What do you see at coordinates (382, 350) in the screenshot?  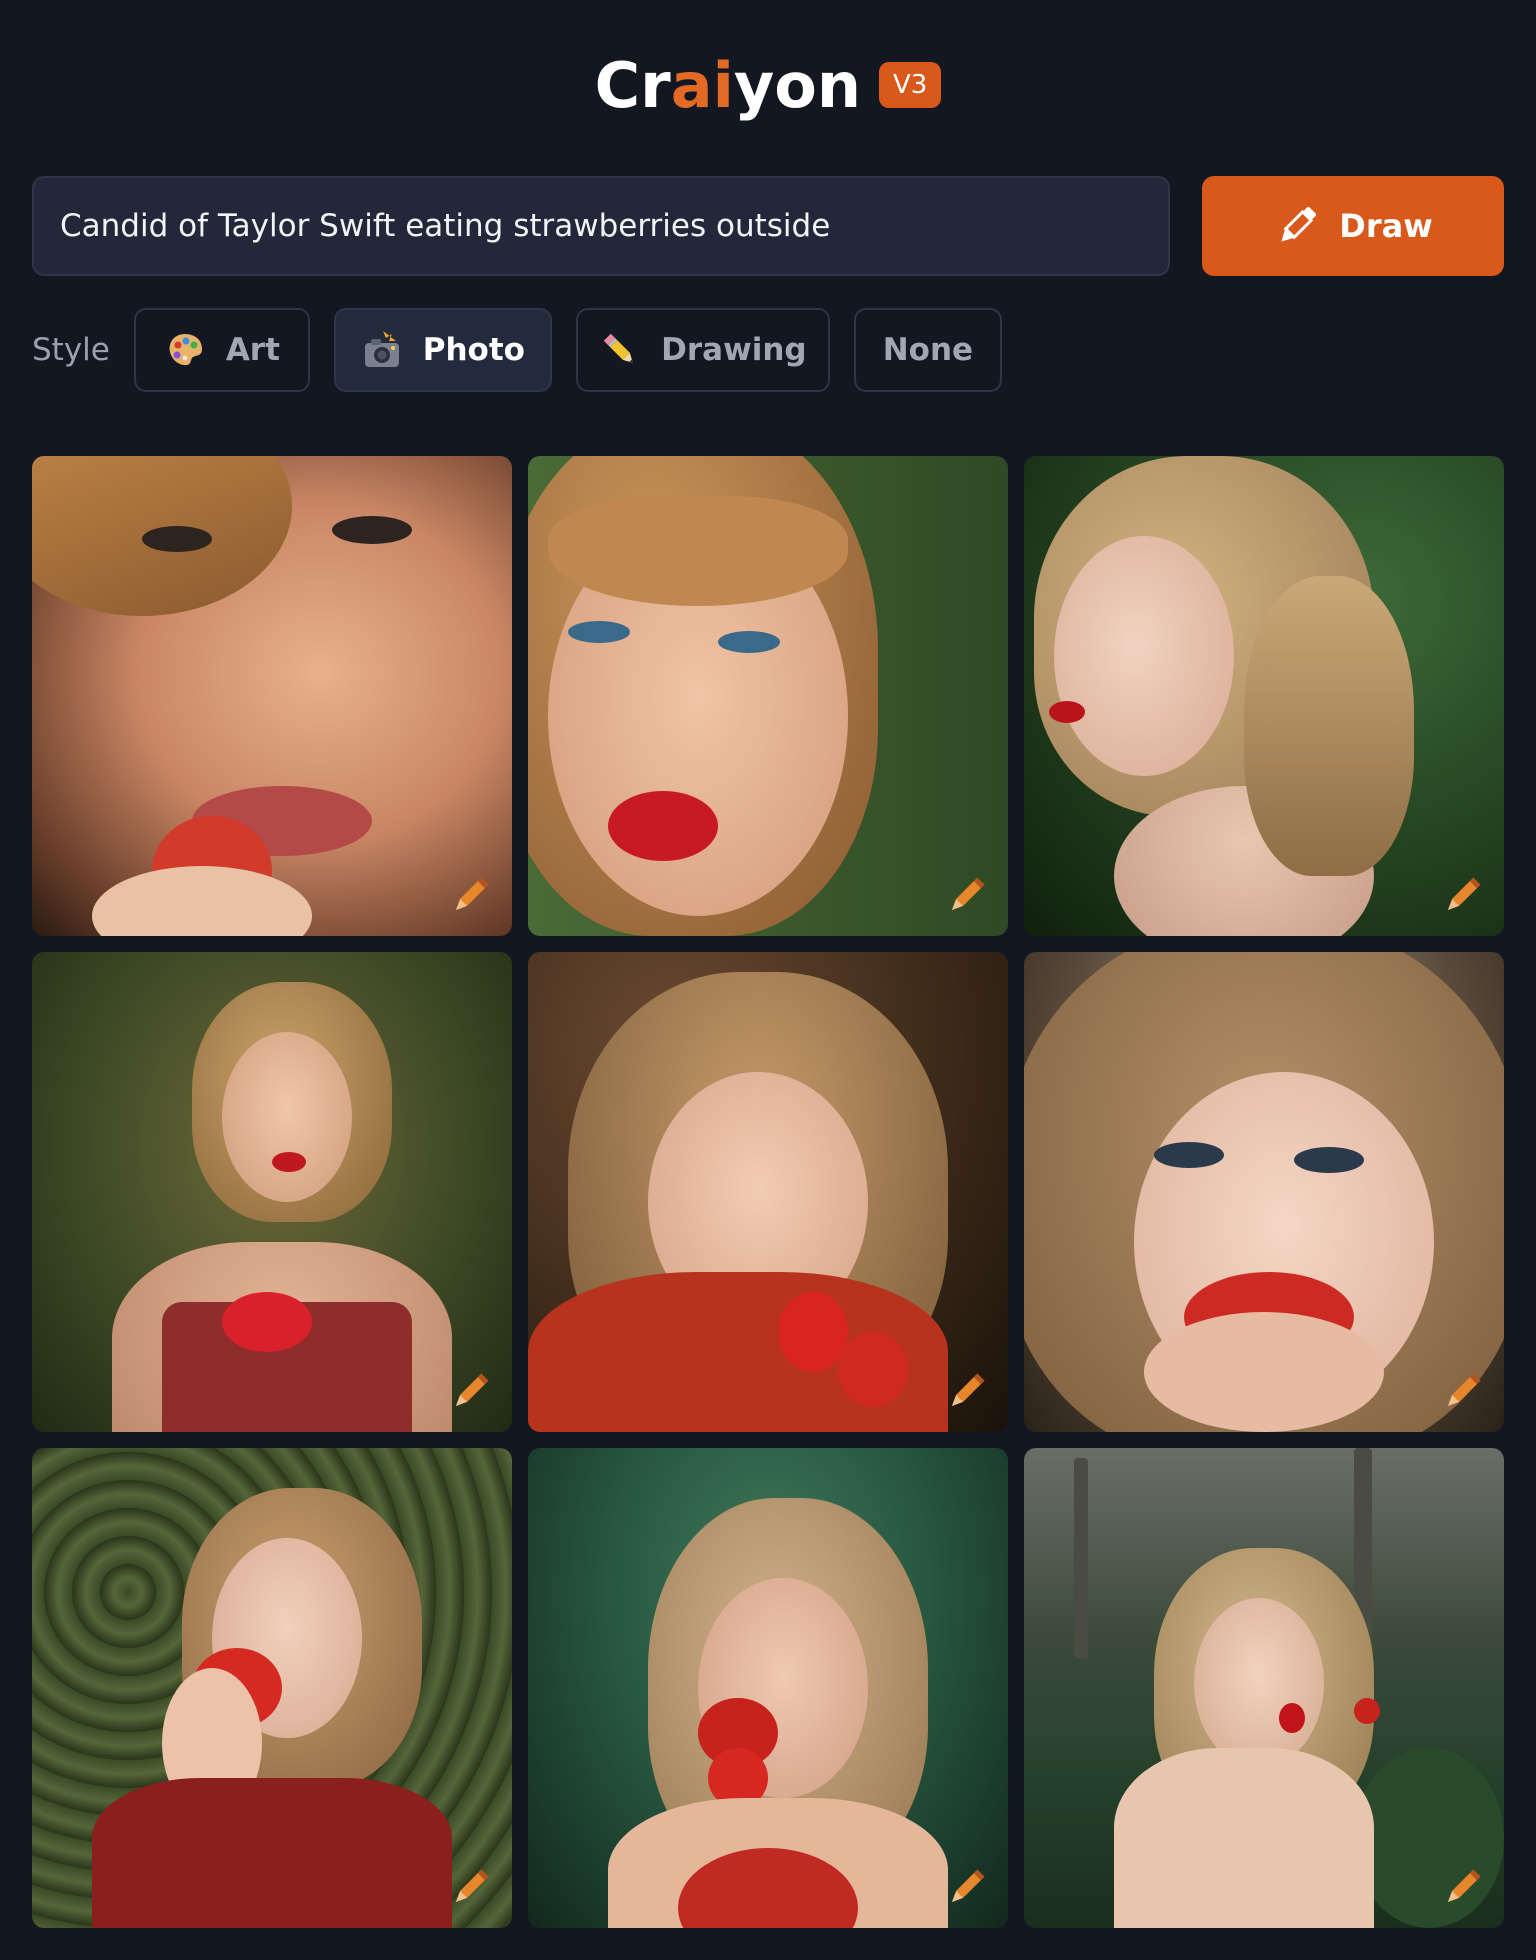 I see `camera-flash-icon` at bounding box center [382, 350].